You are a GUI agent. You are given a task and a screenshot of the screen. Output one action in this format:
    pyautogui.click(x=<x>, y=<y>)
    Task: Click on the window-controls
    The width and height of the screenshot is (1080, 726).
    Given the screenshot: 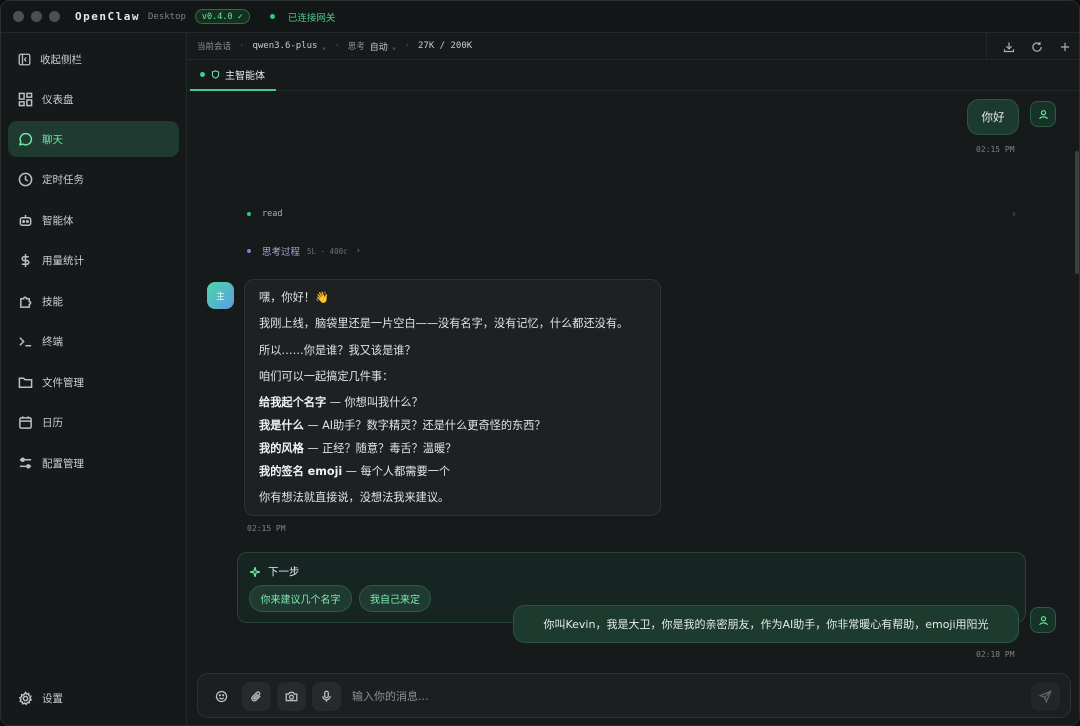 What is the action you would take?
    pyautogui.click(x=36, y=16)
    